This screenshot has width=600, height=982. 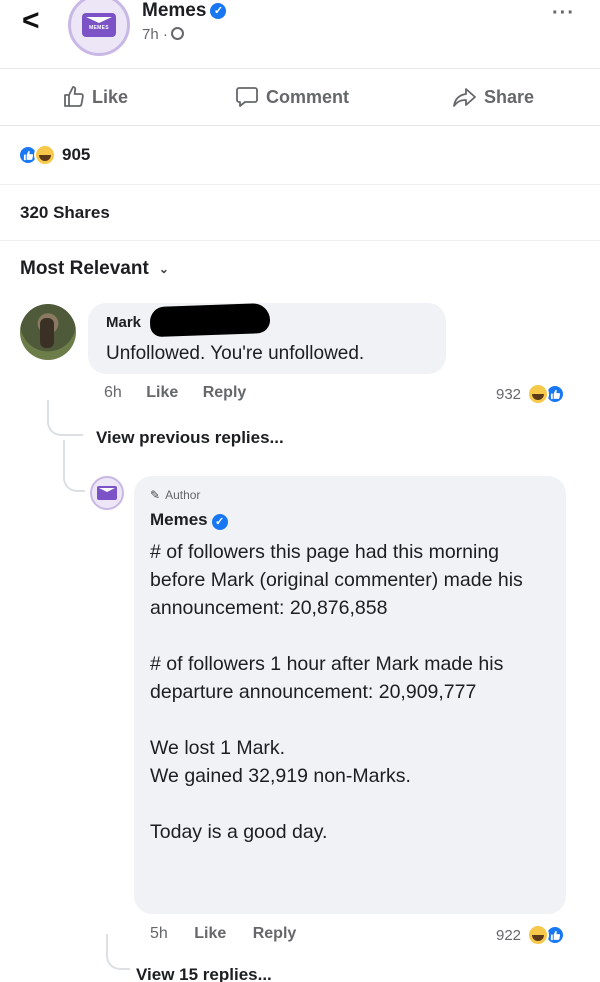 I want to click on reply-time: 5h, so click(x=159, y=933).